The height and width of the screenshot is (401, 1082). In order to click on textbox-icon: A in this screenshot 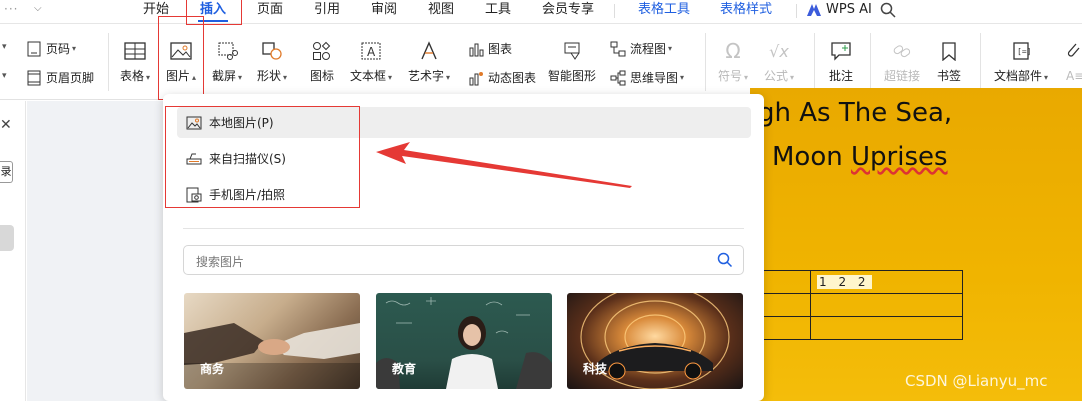, I will do `click(371, 51)`.